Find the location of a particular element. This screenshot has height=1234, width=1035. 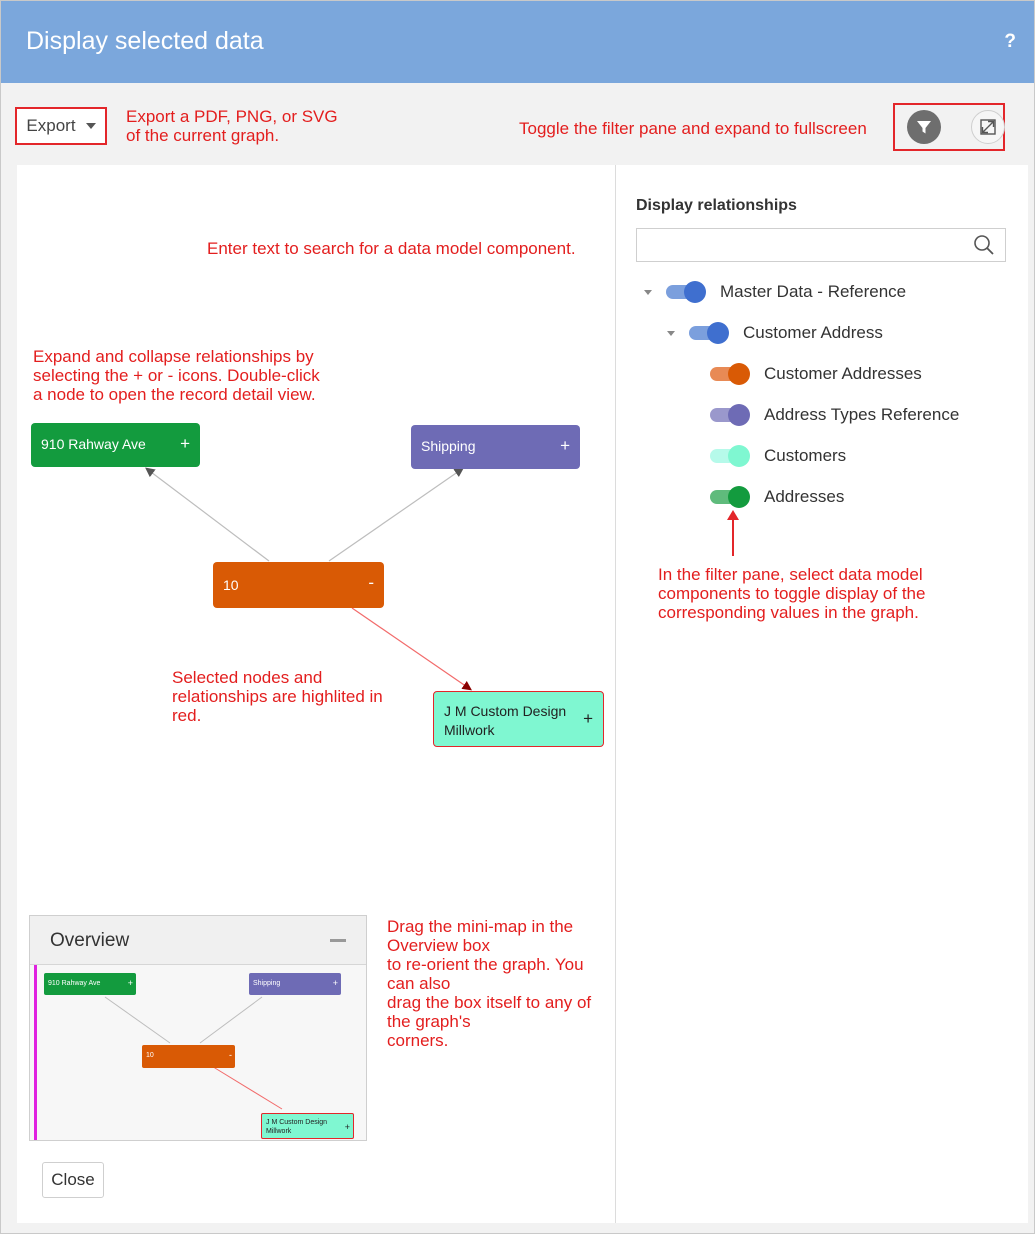

tree-item-label: Customers is located at coordinates (805, 455).